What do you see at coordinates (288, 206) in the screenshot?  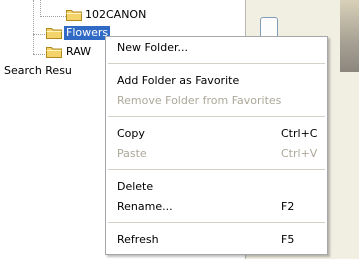 I see `menu-item-shortcut: F2` at bounding box center [288, 206].